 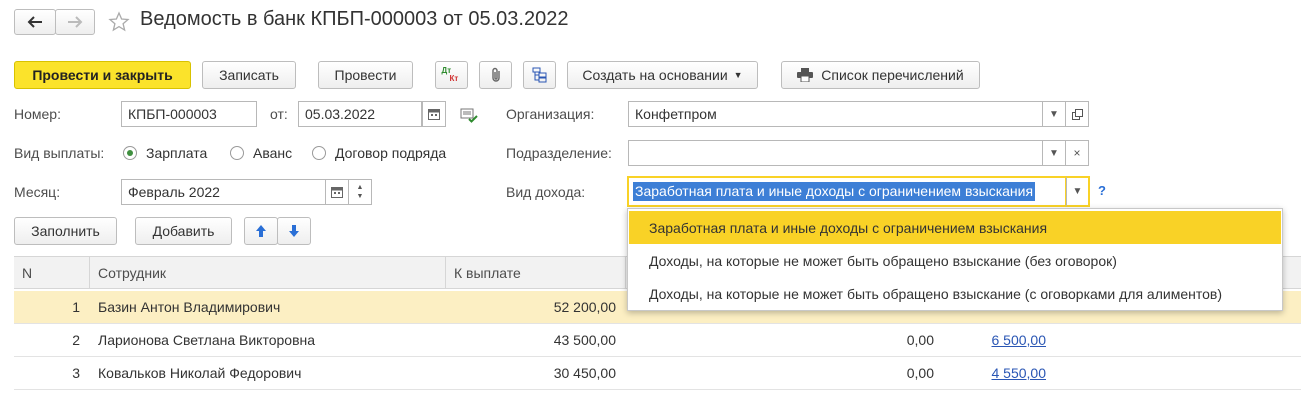 What do you see at coordinates (536, 272) in the screenshot?
I see `column-amount: К выплате` at bounding box center [536, 272].